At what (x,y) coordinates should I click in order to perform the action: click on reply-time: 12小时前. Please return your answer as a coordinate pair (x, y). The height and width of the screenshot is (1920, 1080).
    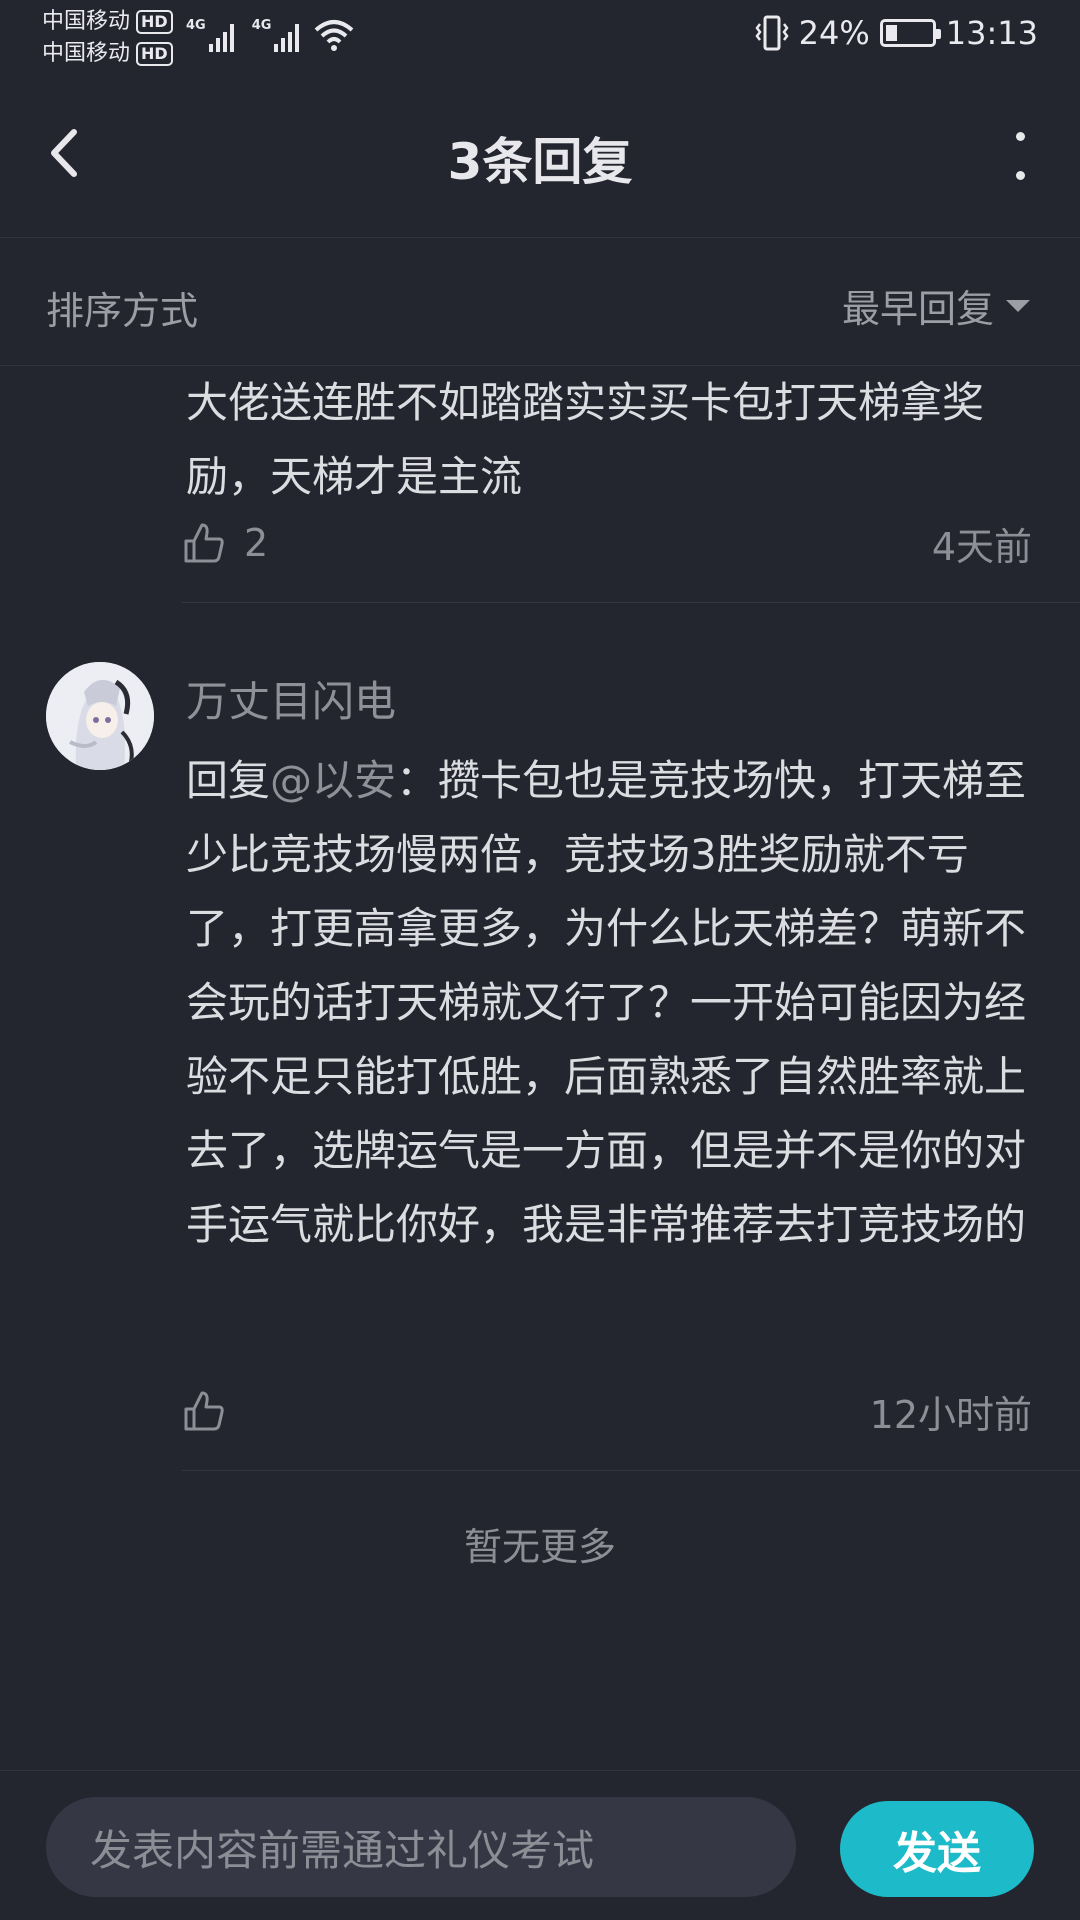
    Looking at the image, I should click on (950, 1414).